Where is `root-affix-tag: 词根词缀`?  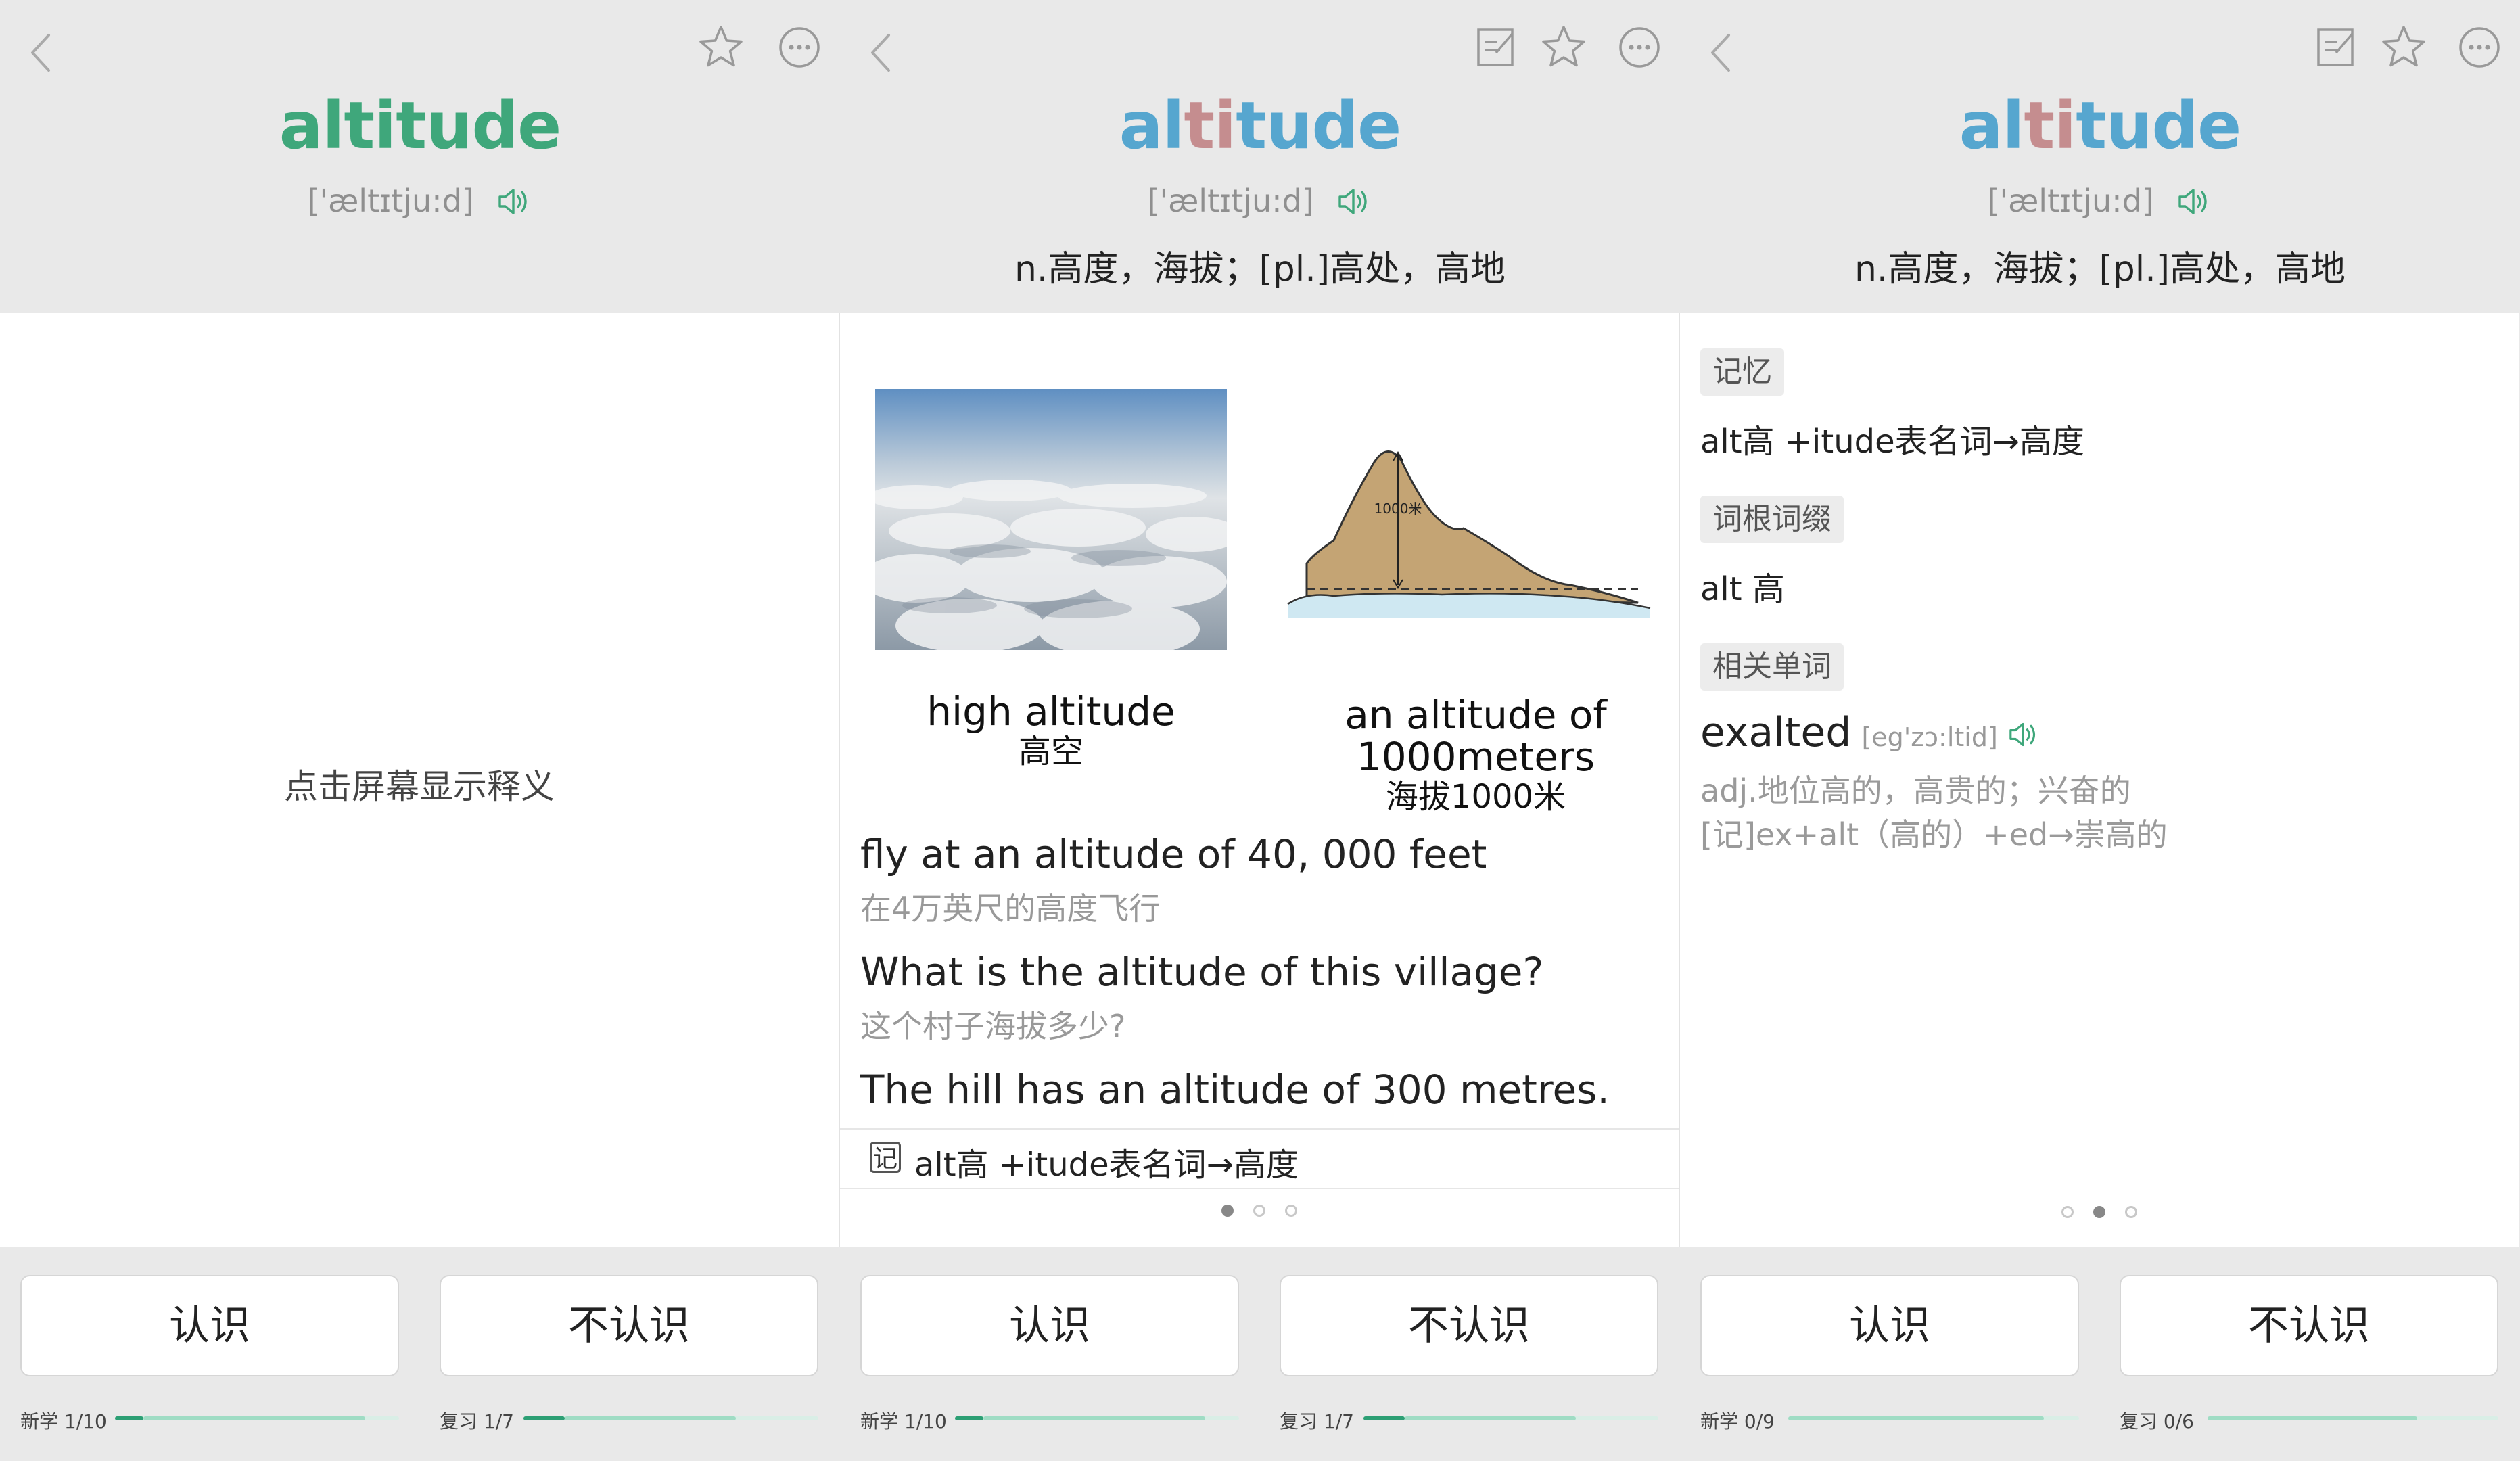 root-affix-tag: 词根词缀 is located at coordinates (1772, 519).